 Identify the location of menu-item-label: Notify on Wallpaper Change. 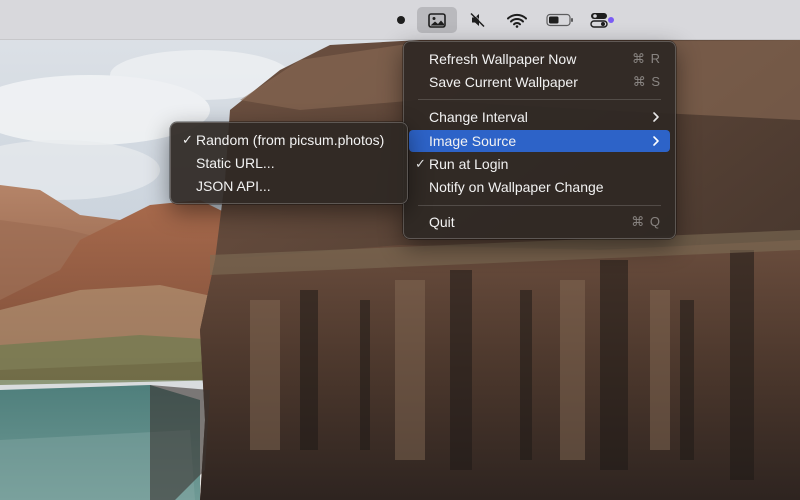
(516, 187).